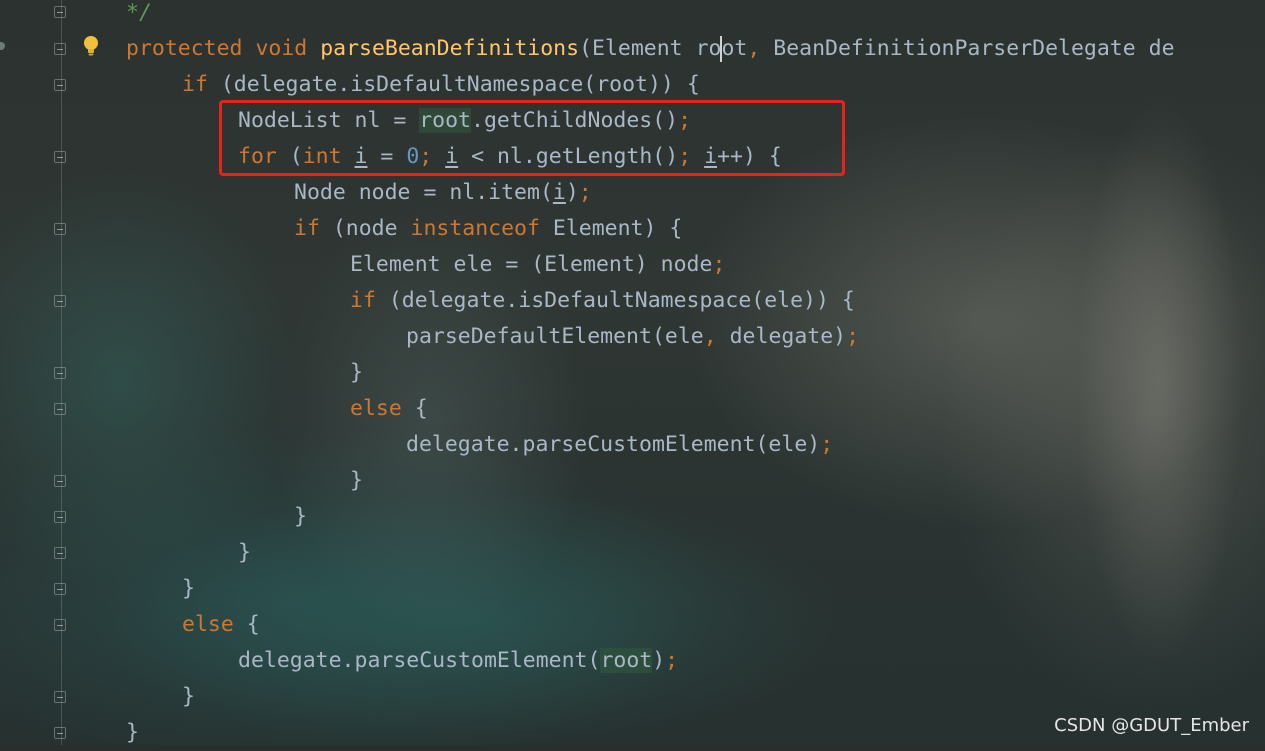  Describe the element at coordinates (419, 660) in the screenshot. I see `code-text: delegate.parseCustomElement(` at that location.